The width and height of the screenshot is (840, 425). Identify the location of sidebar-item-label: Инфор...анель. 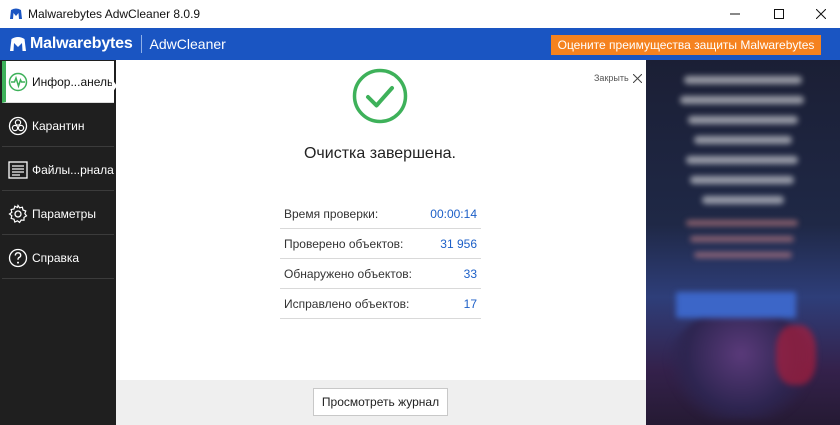
(73, 81).